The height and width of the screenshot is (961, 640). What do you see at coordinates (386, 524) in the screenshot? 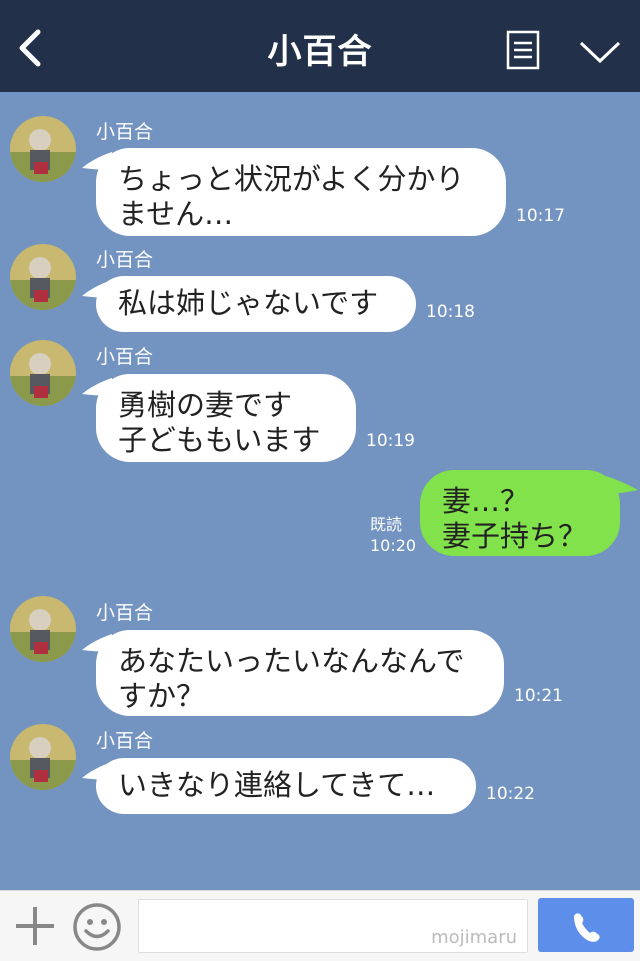
I see `read-label: 既読` at bounding box center [386, 524].